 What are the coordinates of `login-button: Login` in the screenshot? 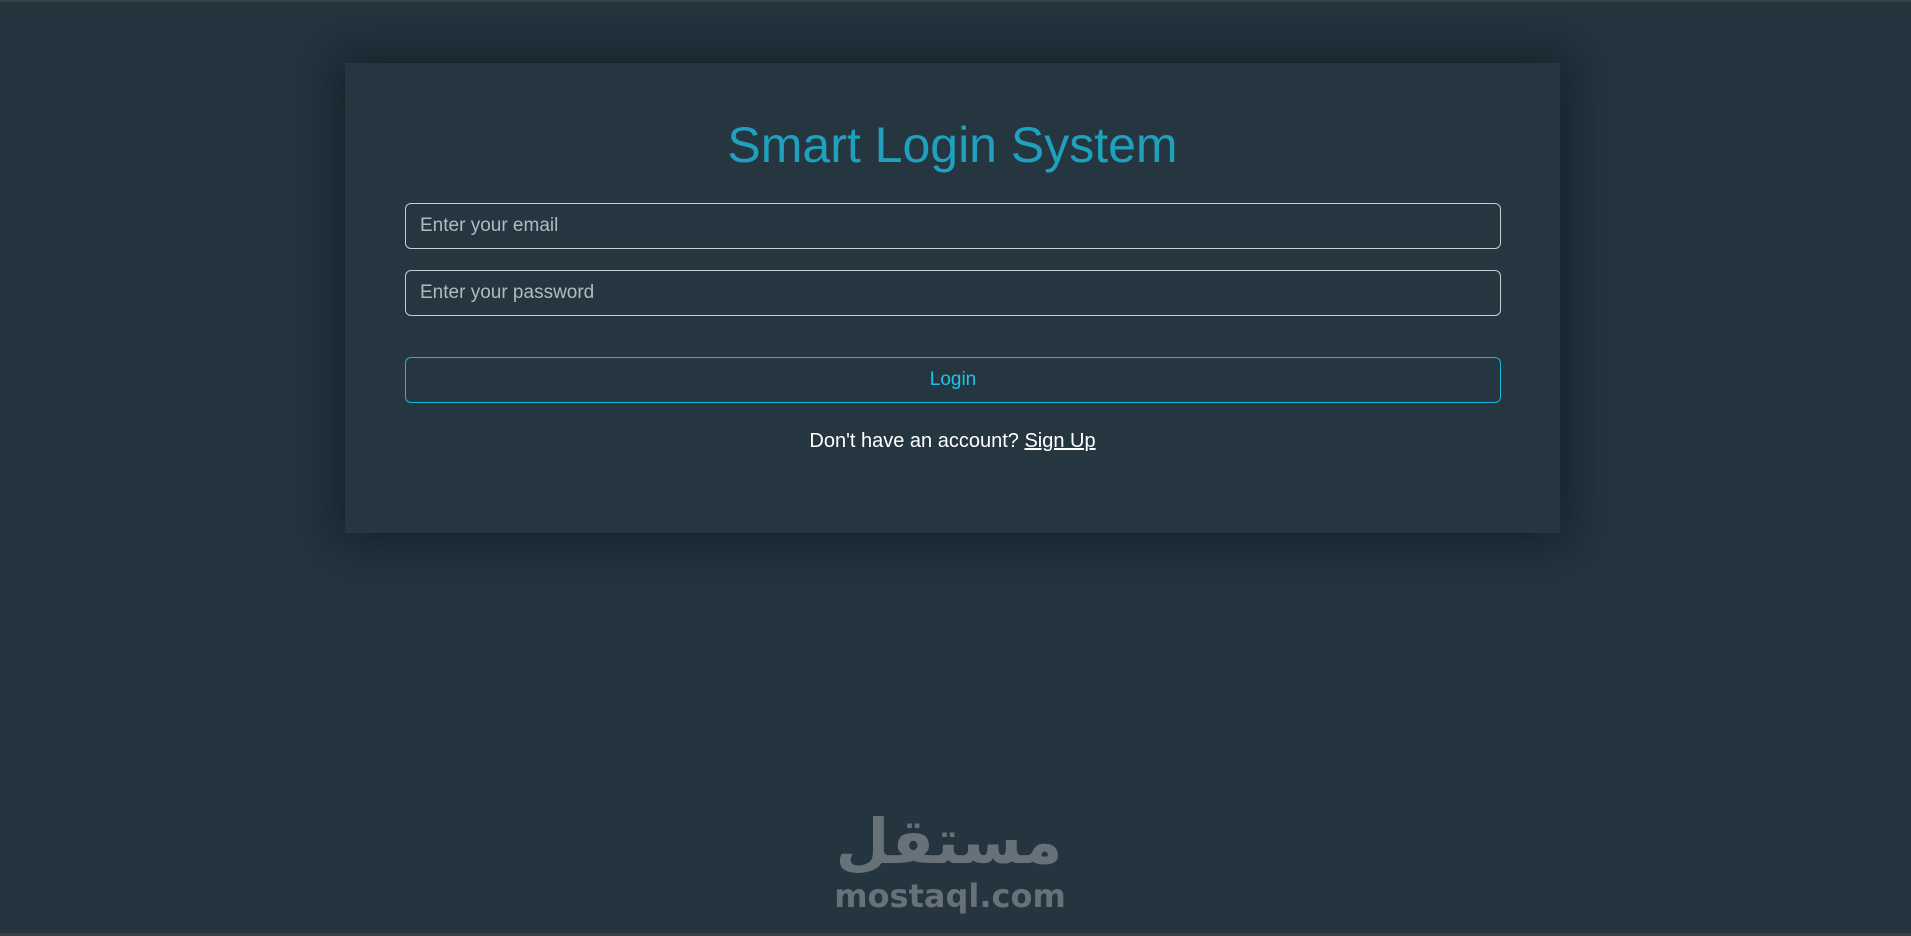 It's located at (953, 380).